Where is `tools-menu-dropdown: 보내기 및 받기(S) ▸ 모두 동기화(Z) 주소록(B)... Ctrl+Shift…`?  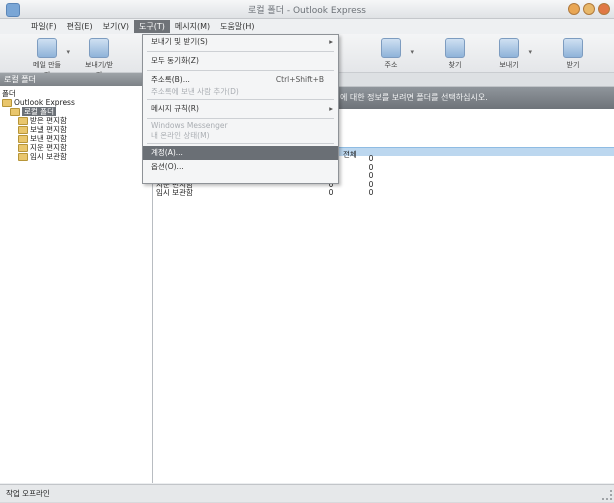 tools-menu-dropdown: 보내기 및 받기(S) ▸ 모두 동기화(Z) 주소록(B)... Ctrl+Shift… is located at coordinates (240, 109).